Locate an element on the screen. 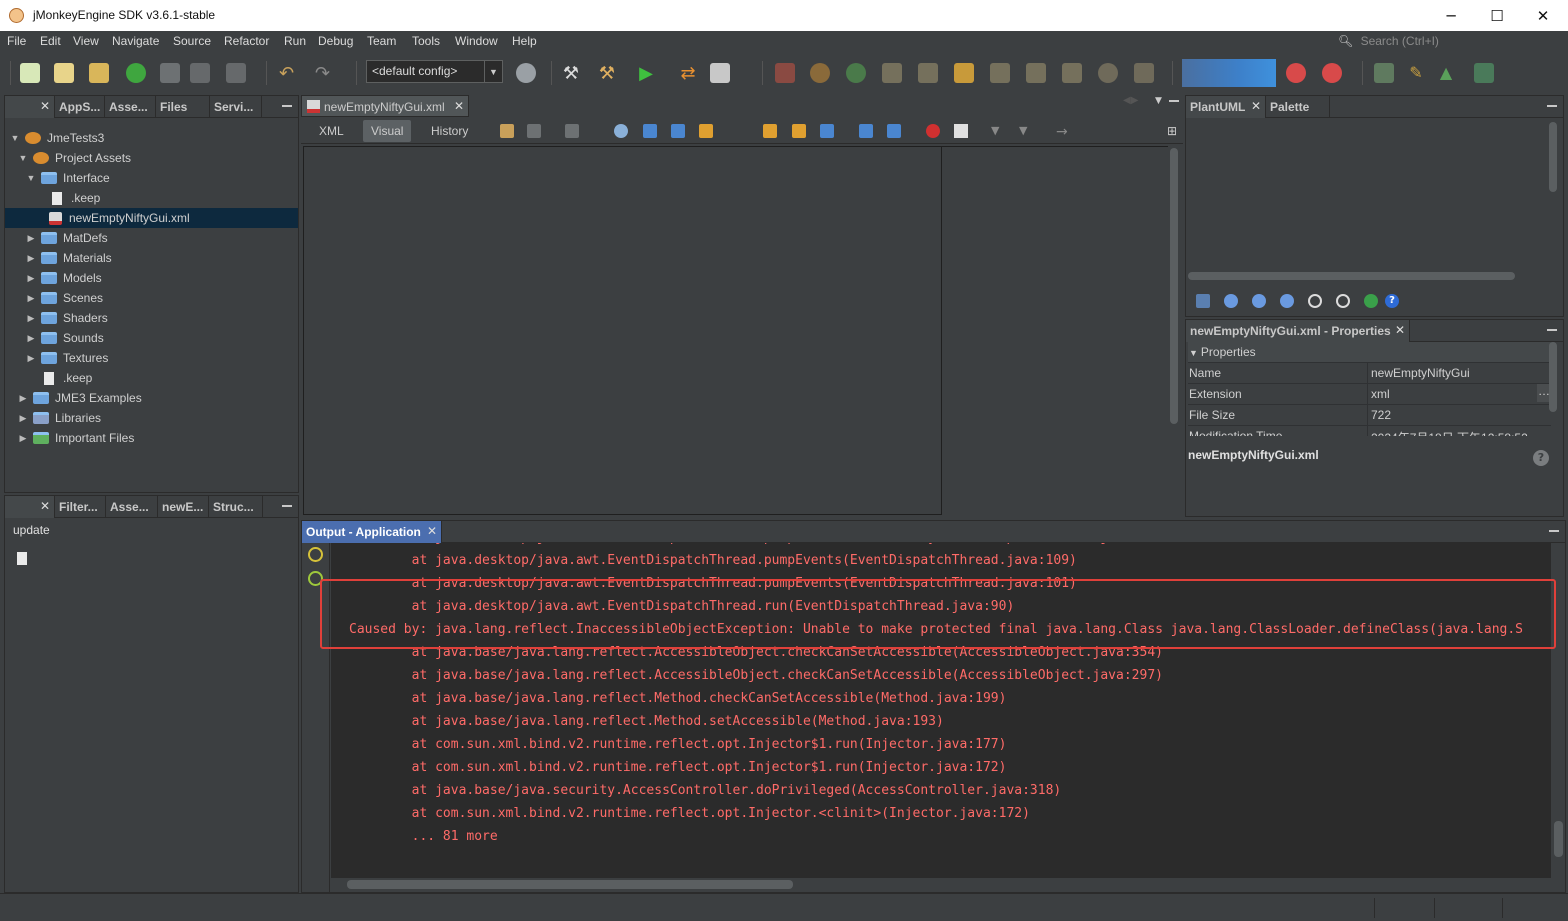 This screenshot has height=921, width=1568. back-icon is located at coordinates (534, 131).